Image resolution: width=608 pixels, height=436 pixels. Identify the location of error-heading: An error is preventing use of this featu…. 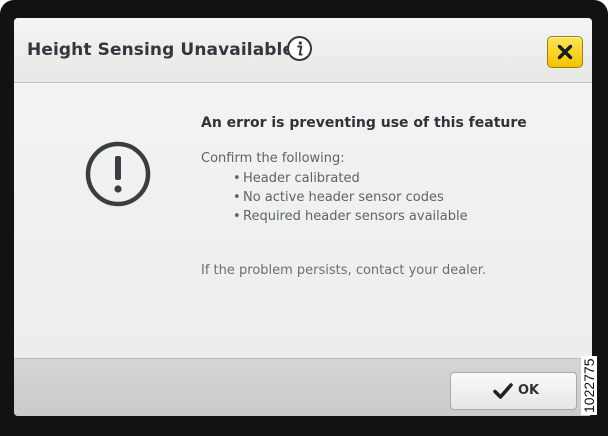
(364, 123).